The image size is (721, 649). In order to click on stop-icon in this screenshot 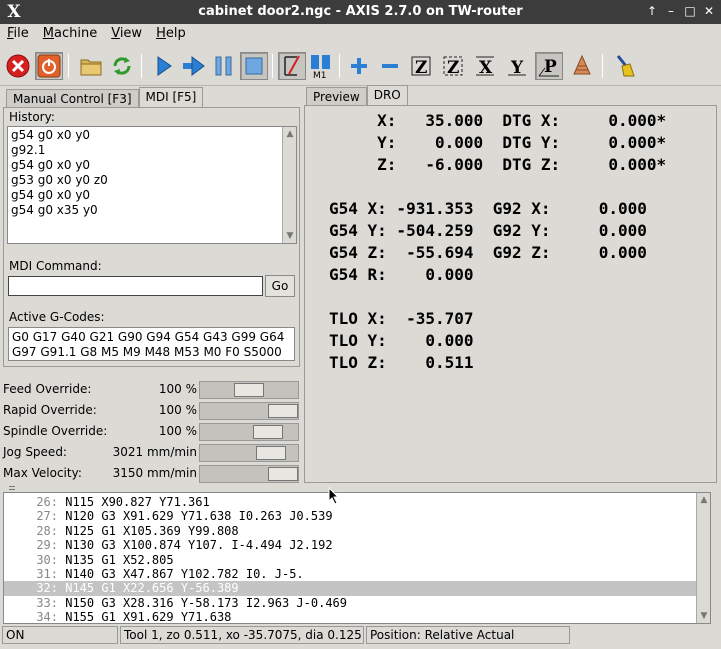, I will do `click(254, 66)`.